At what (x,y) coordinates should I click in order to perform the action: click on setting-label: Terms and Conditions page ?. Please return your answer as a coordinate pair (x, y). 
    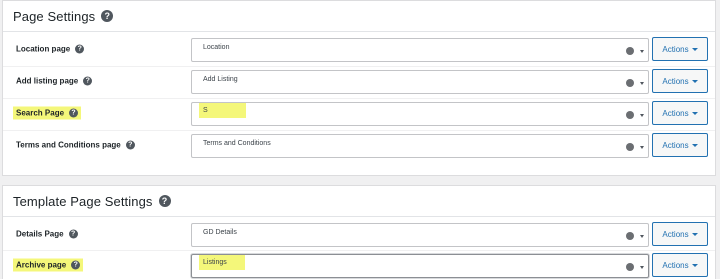
    Looking at the image, I should click on (75, 145).